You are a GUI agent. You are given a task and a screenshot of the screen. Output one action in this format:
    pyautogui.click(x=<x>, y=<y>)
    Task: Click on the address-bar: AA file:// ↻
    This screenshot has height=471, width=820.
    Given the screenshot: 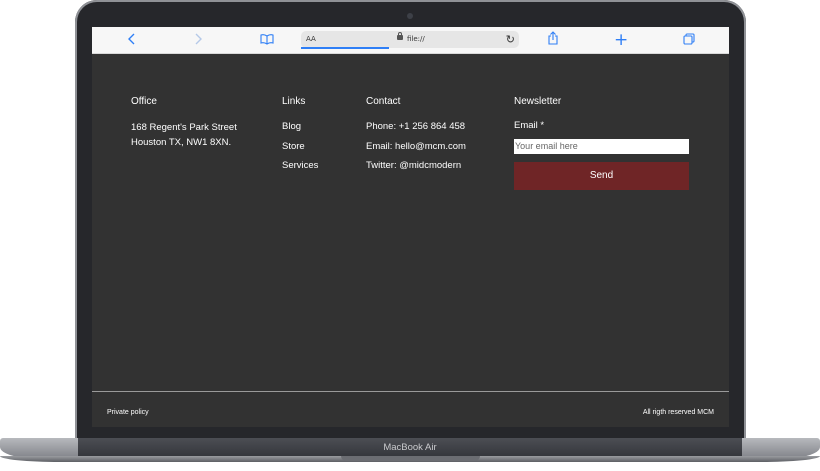 What is the action you would take?
    pyautogui.click(x=410, y=40)
    